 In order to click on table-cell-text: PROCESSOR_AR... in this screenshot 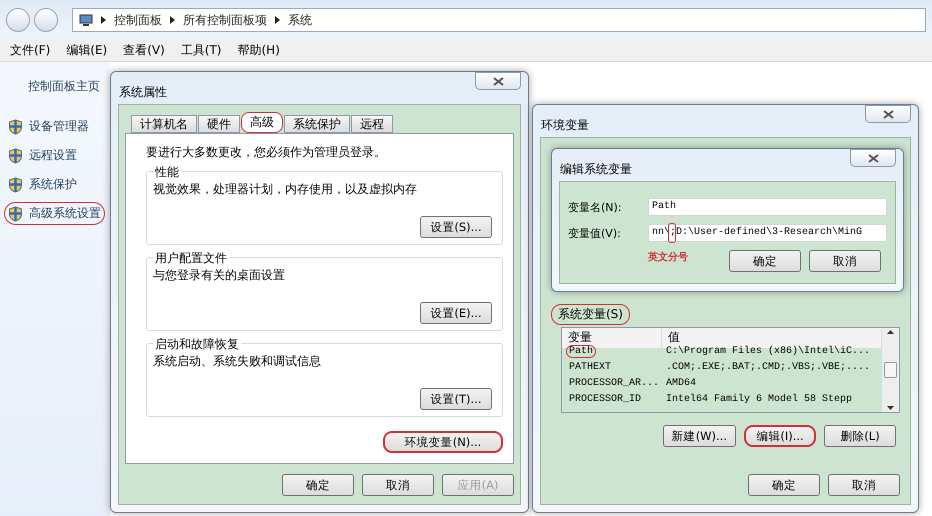, I will do `click(614, 384)`.